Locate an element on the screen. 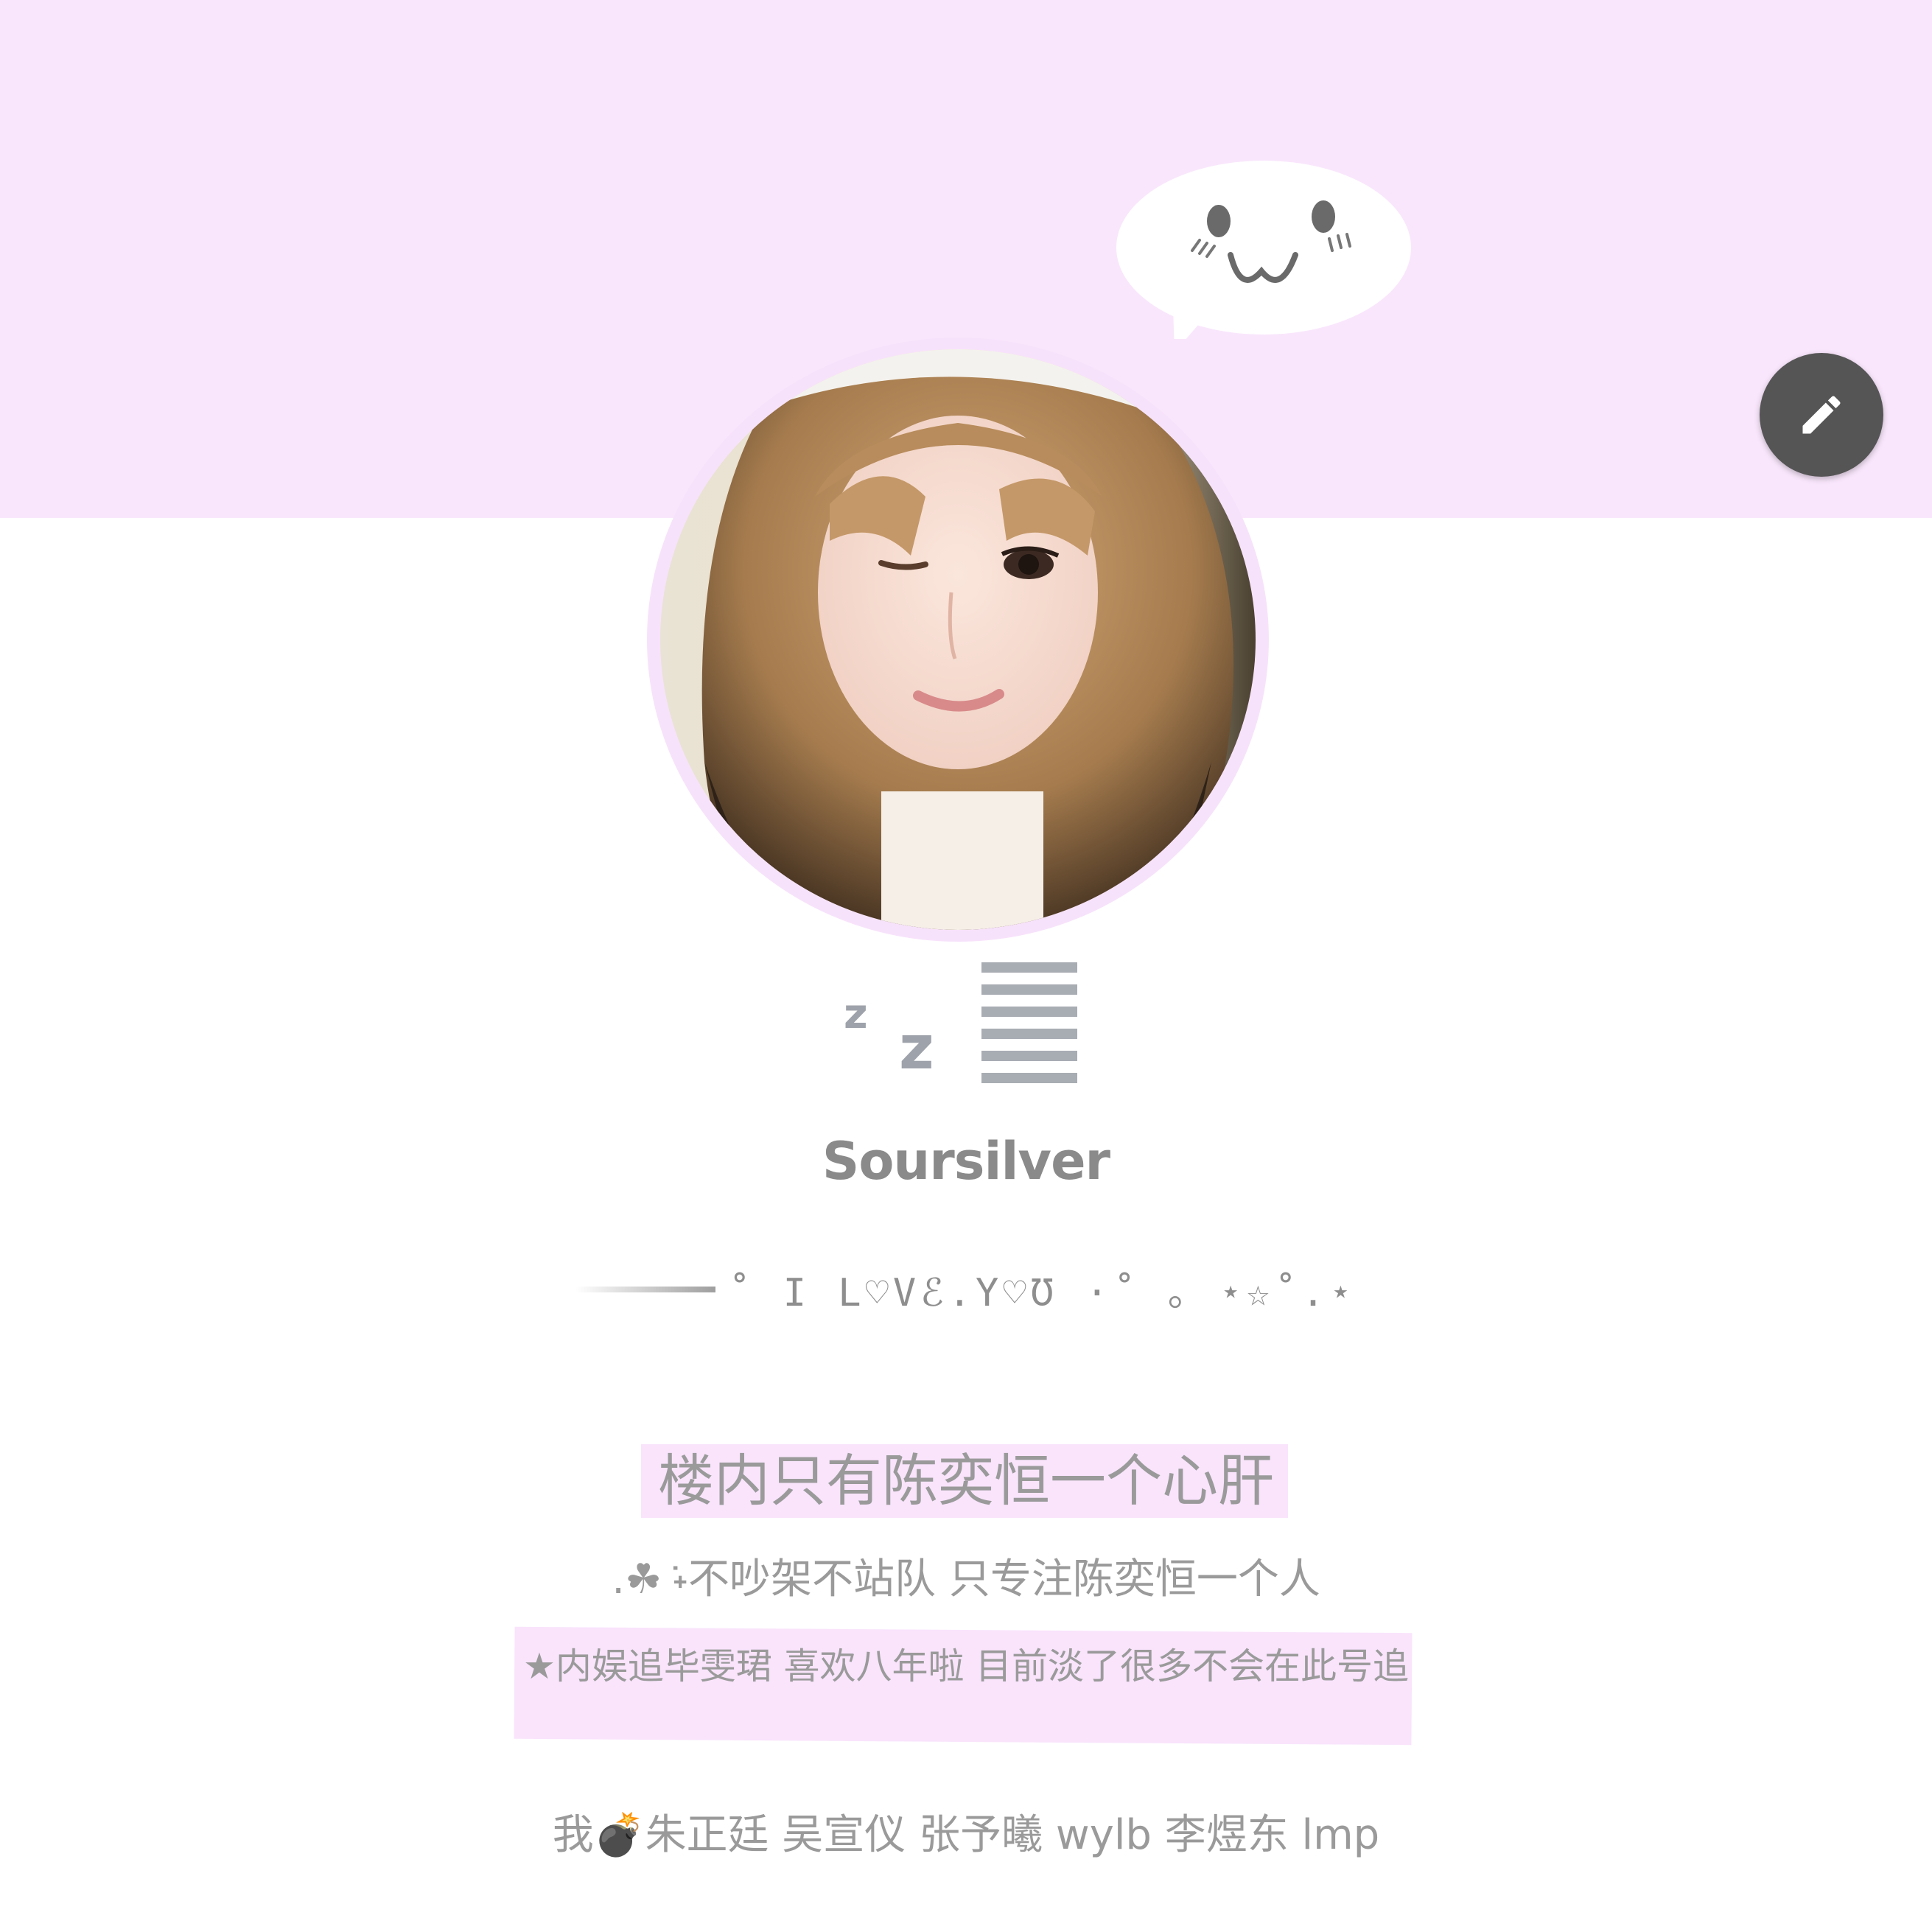 This screenshot has height=1932, width=1932. pencil-icon is located at coordinates (1821, 415).